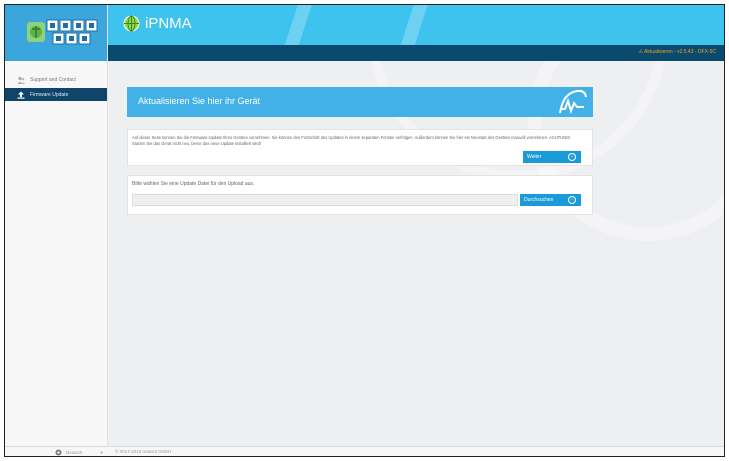  I want to click on file-path-input, so click(325, 200).